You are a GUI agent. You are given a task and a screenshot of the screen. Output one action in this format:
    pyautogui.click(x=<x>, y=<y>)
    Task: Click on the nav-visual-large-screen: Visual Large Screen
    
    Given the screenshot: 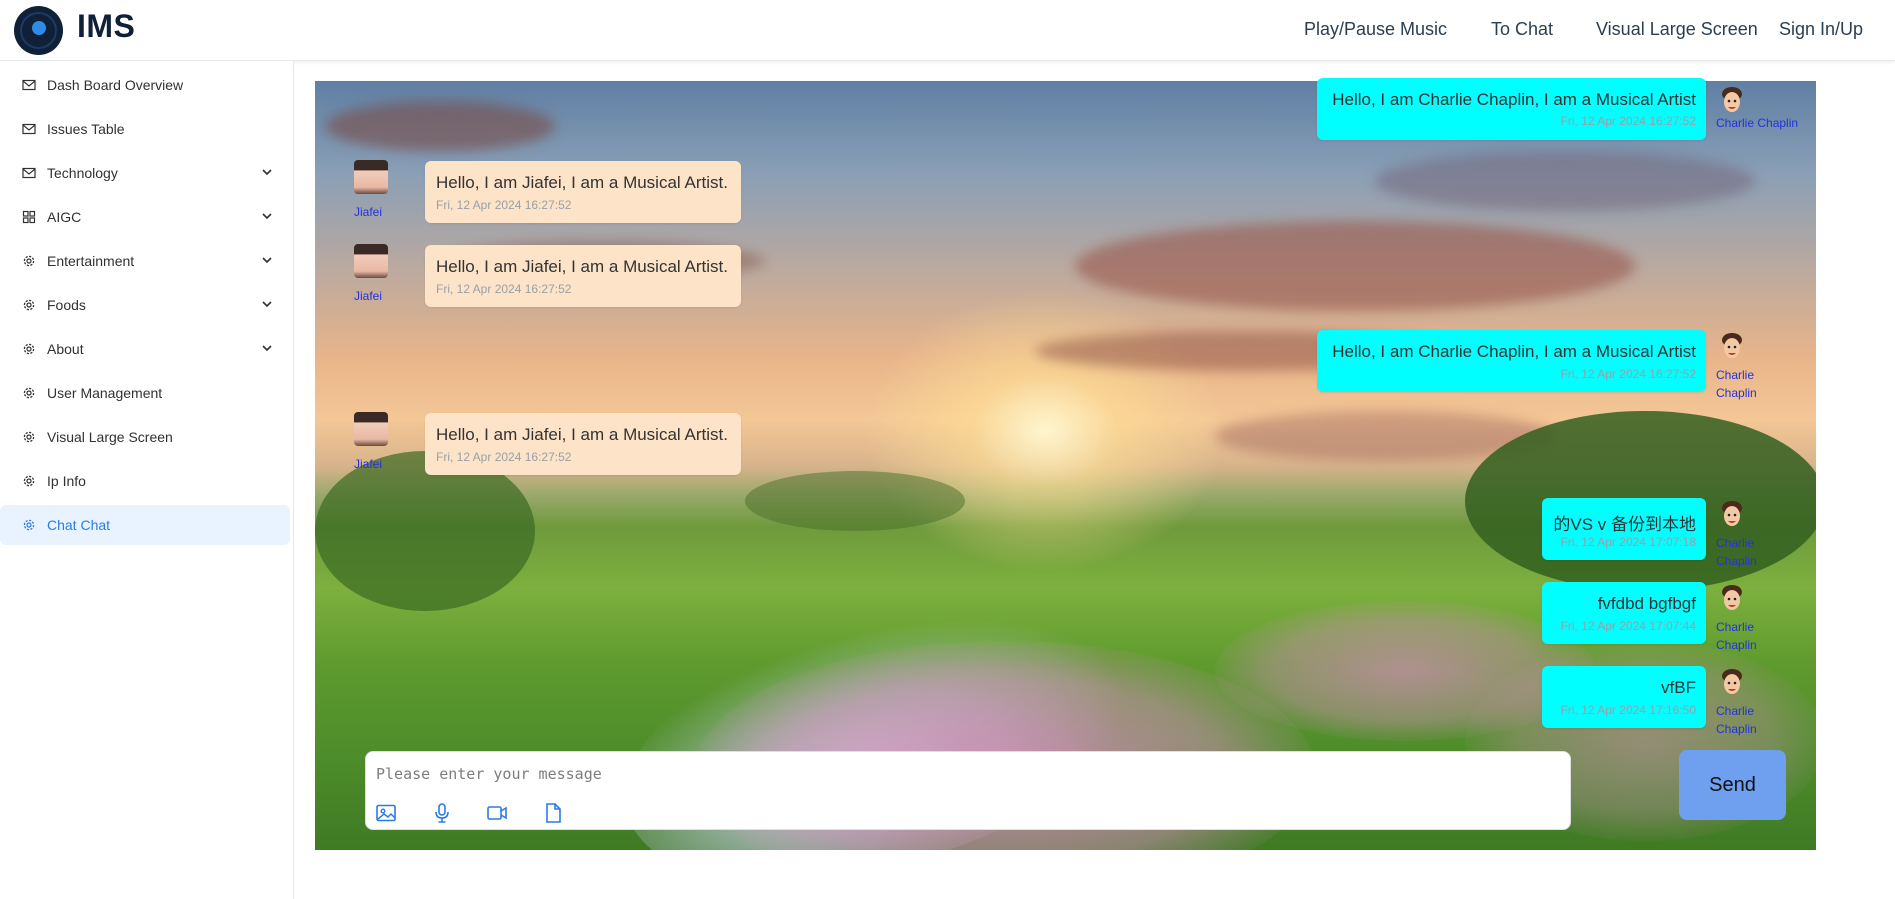 What is the action you would take?
    pyautogui.click(x=1677, y=29)
    